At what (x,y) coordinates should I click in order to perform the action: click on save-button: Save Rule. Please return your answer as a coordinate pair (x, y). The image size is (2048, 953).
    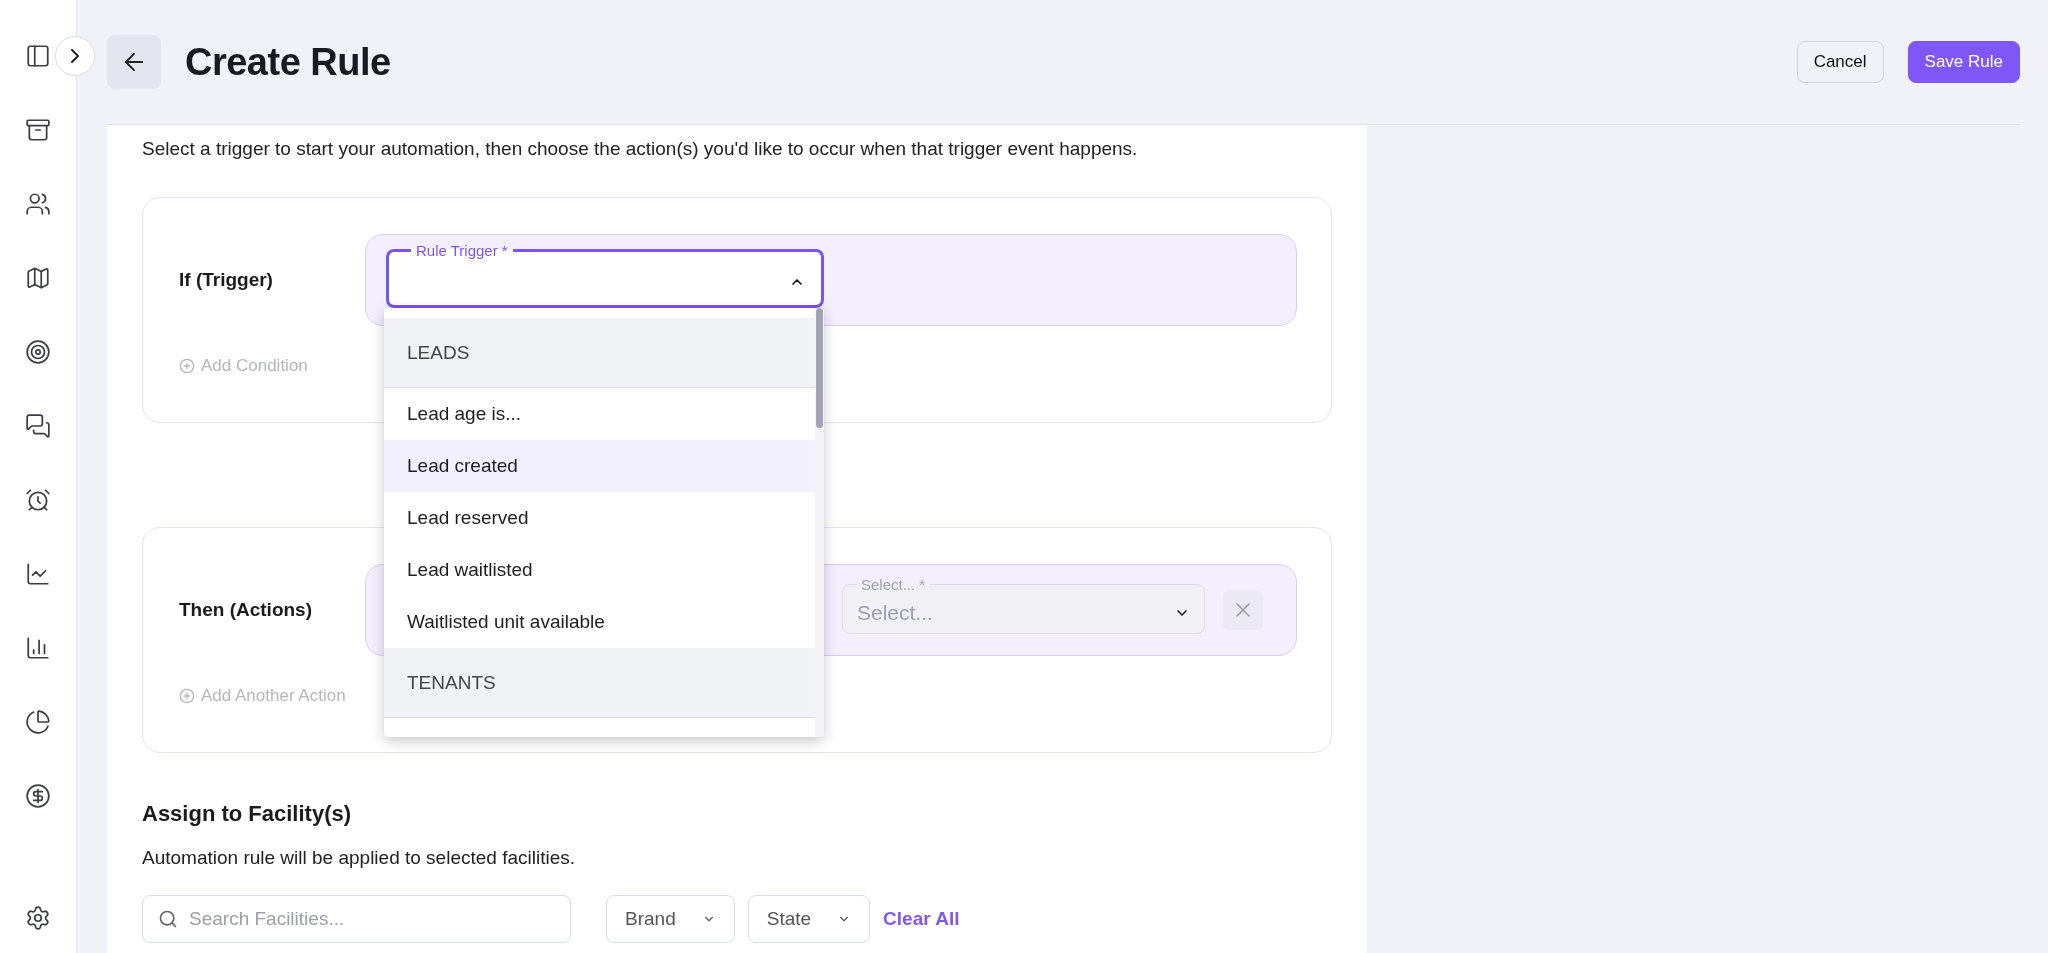
    Looking at the image, I should click on (1963, 62).